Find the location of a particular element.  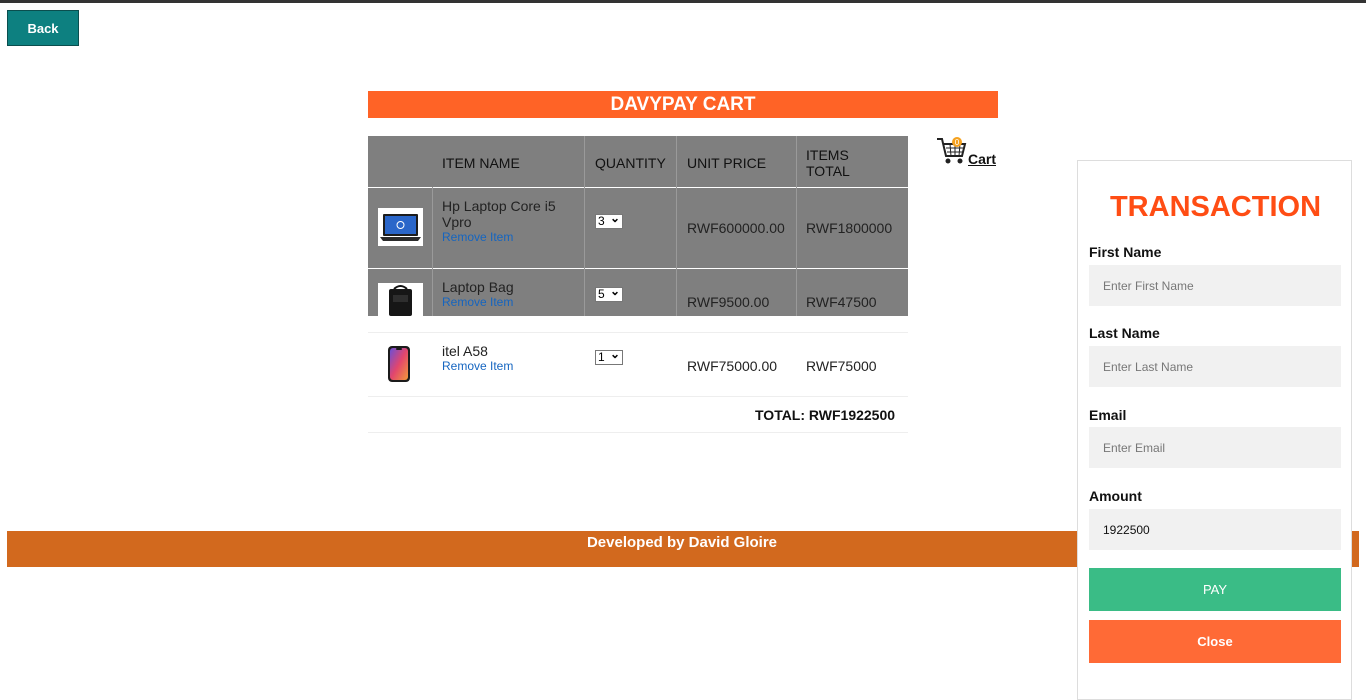

cart-badge: 0 is located at coordinates (957, 142).